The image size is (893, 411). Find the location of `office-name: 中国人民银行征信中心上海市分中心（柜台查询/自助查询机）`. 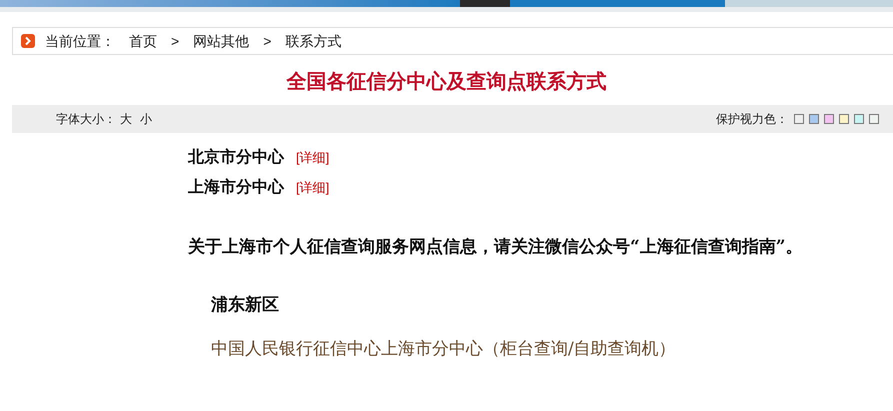

office-name: 中国人民银行征信中心上海市分中心（柜台查询/自助查询机） is located at coordinates (444, 349).